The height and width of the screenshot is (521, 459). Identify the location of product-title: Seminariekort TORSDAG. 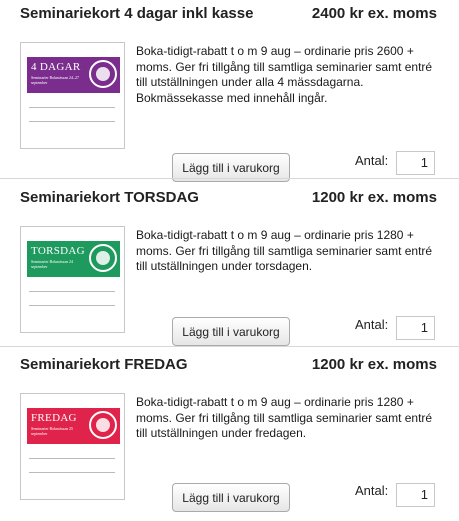
(109, 197).